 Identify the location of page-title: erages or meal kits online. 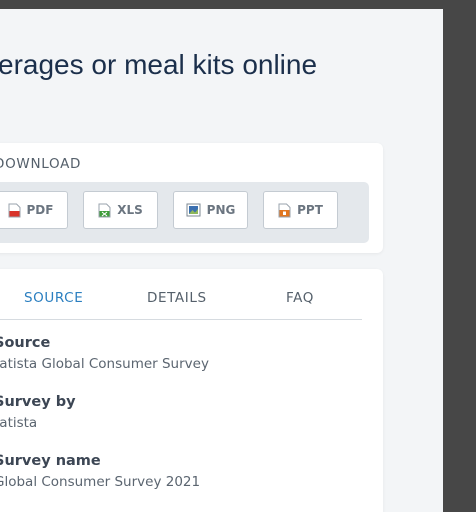
(159, 64).